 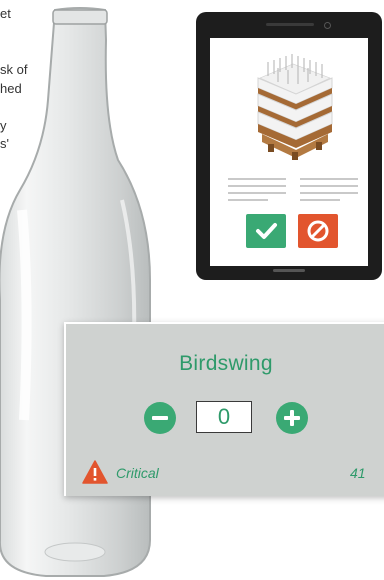 I want to click on bottle-pallet-image, so click(x=295, y=107).